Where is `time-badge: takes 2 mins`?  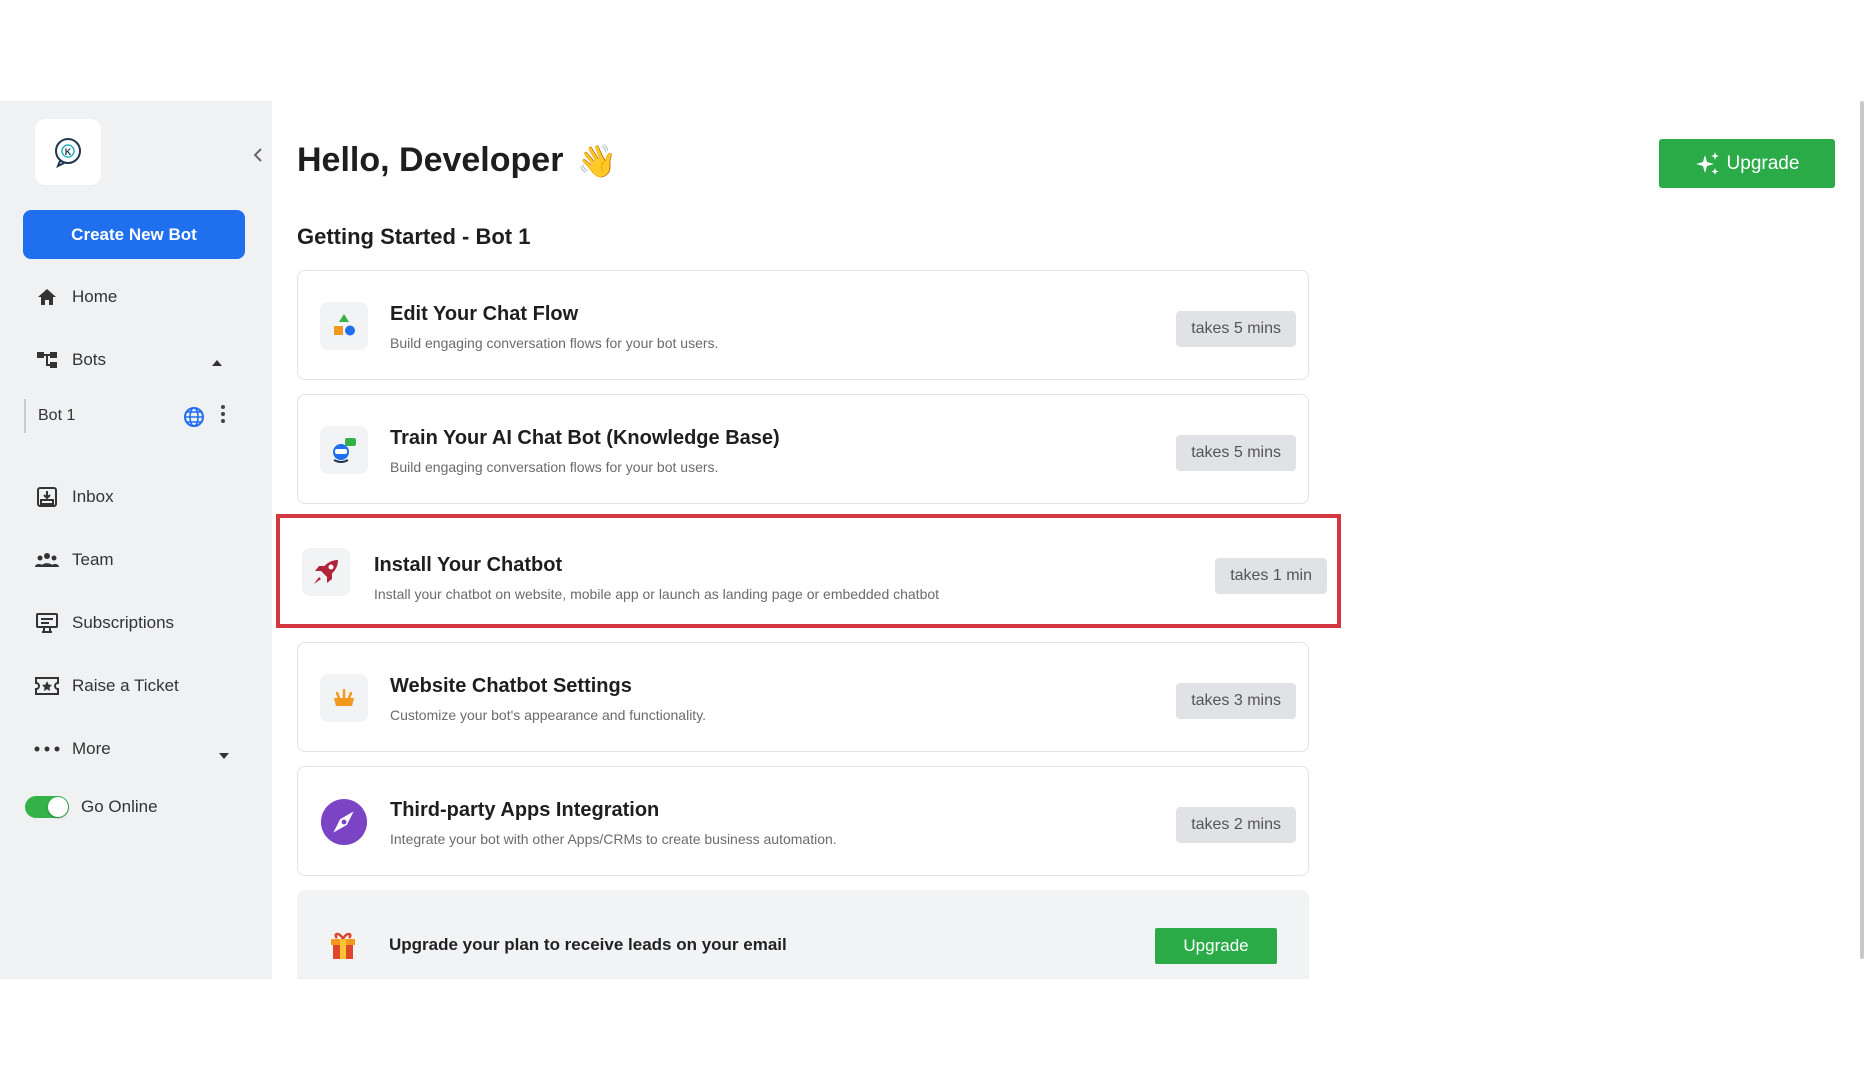 time-badge: takes 2 mins is located at coordinates (1236, 825).